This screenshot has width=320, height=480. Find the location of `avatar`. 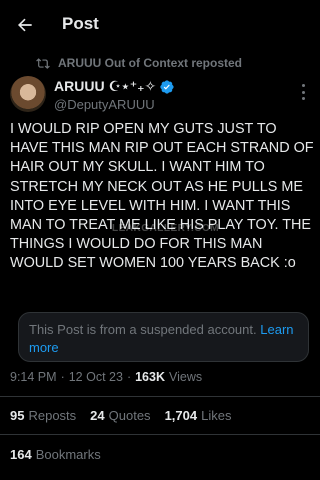

avatar is located at coordinates (28, 94).